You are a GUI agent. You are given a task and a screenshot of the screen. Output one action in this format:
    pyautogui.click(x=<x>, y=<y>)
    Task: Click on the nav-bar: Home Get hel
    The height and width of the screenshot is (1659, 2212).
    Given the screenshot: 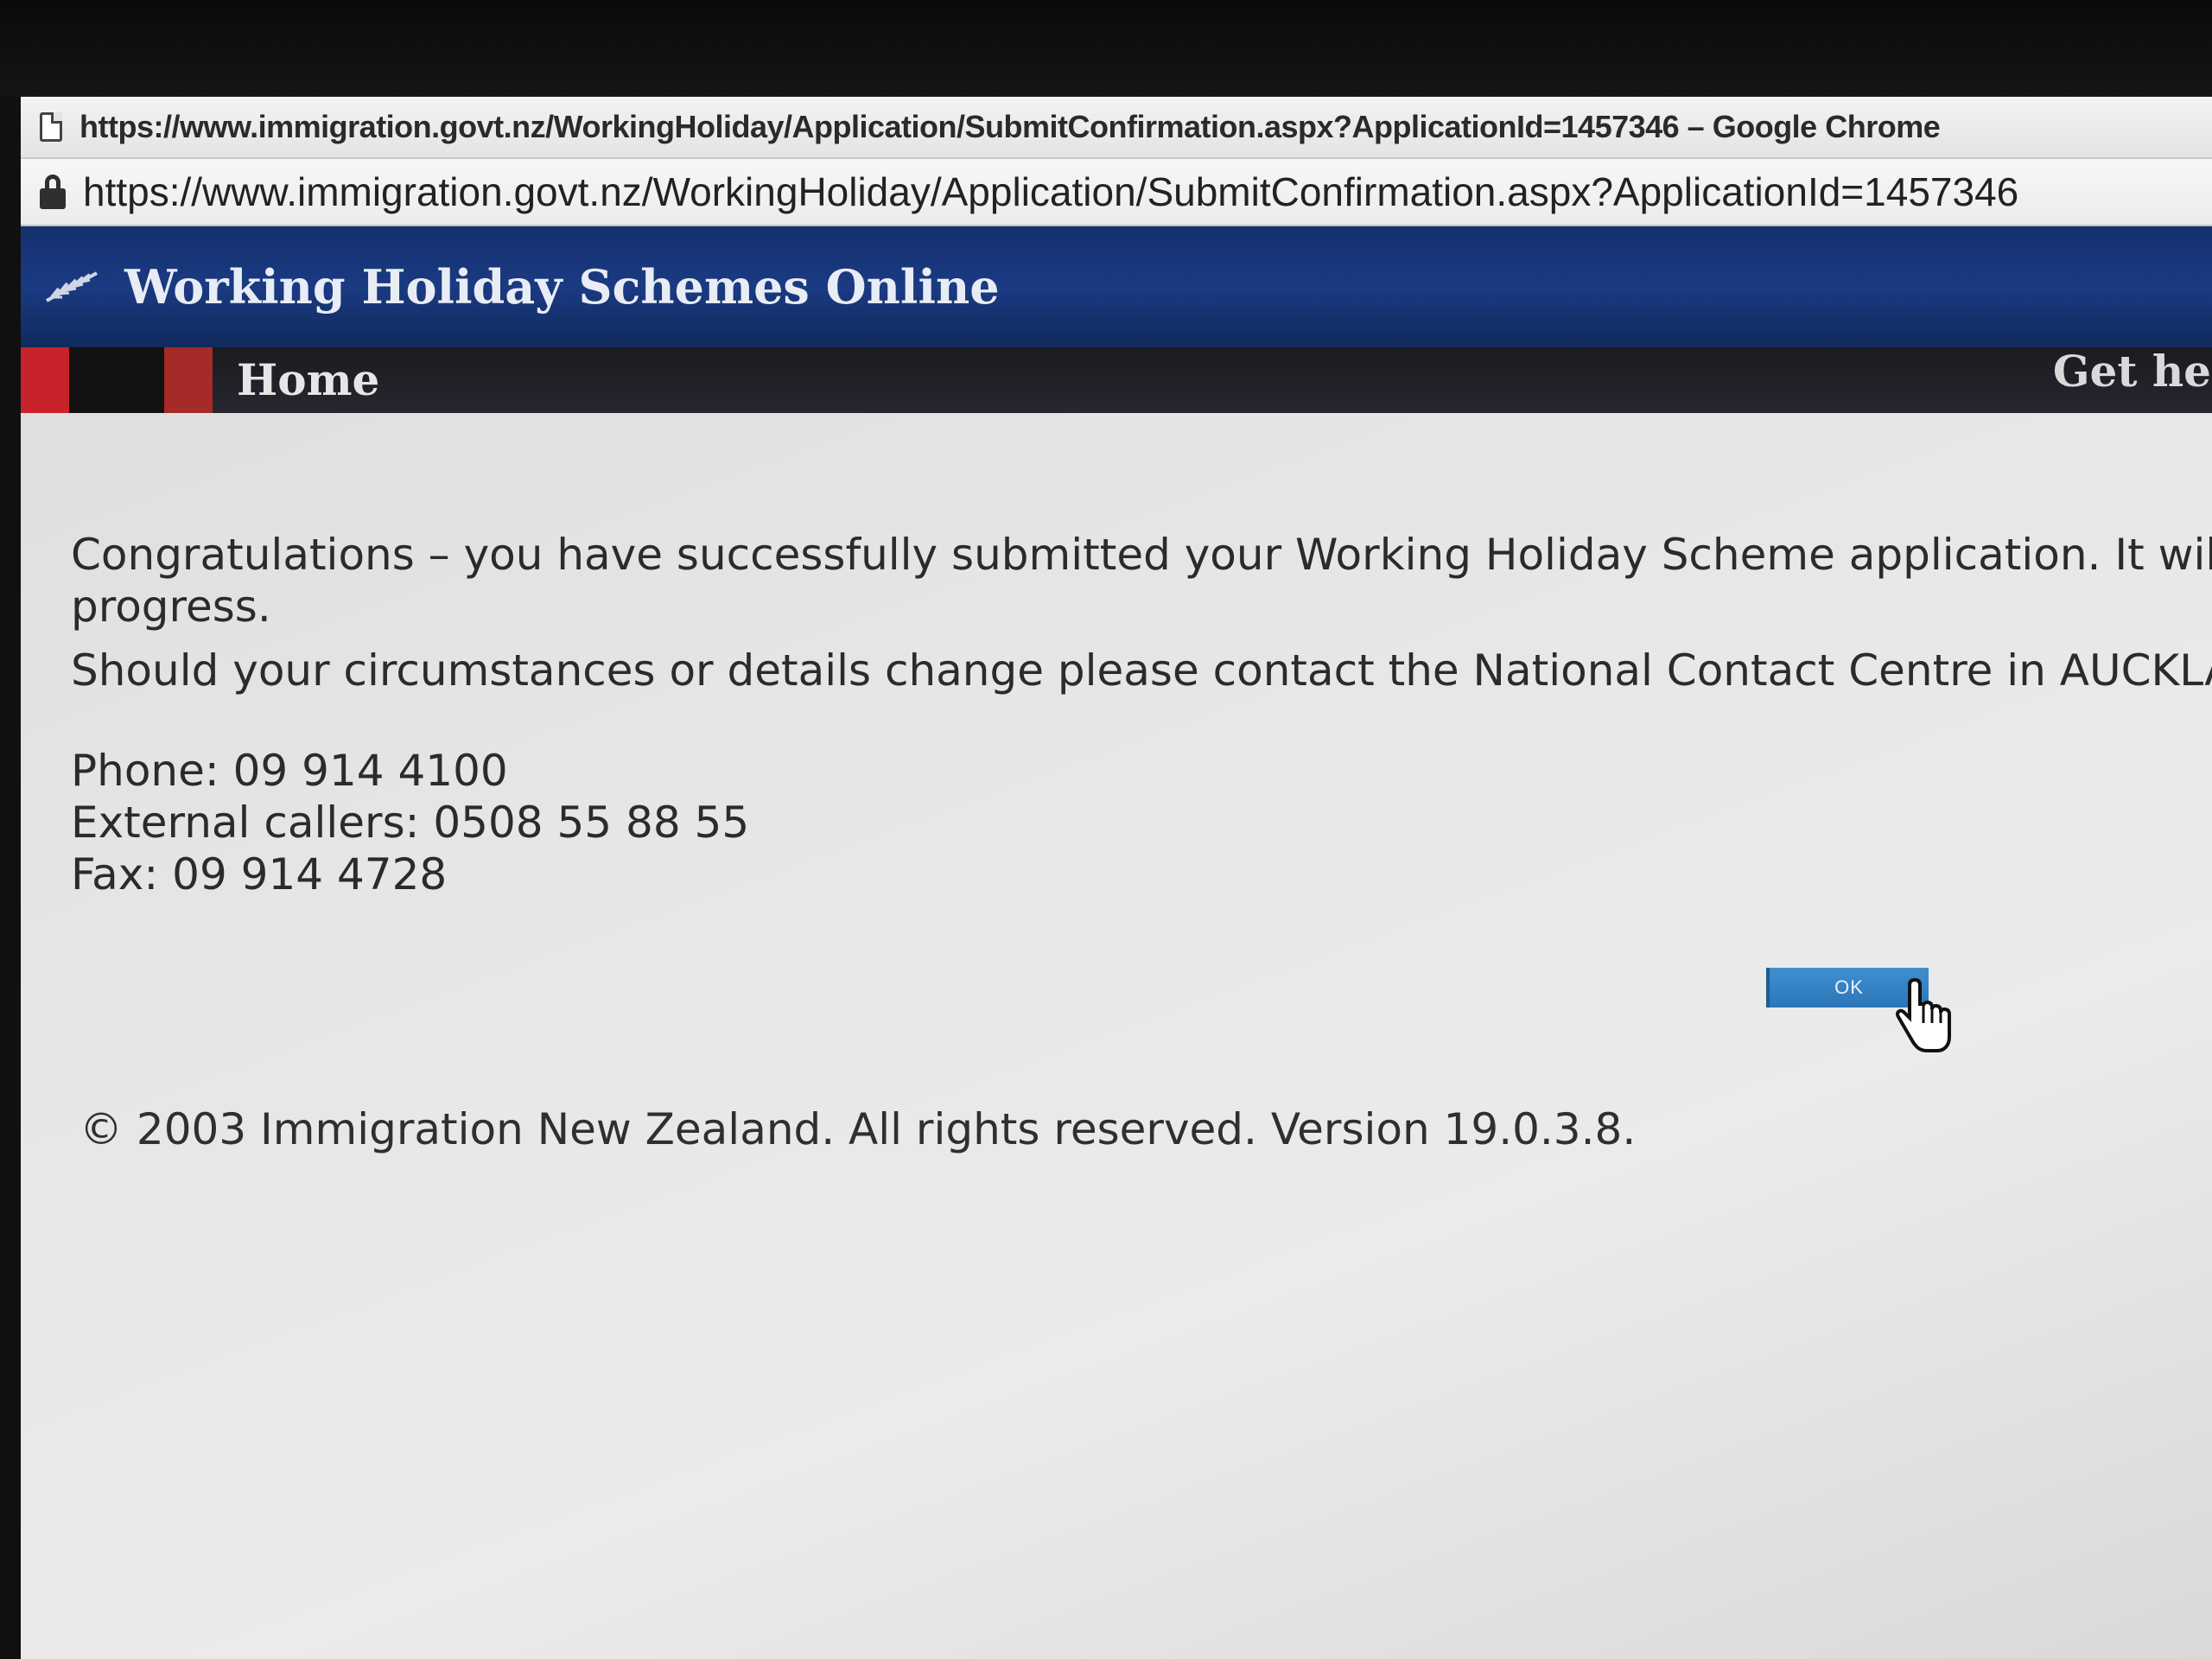 What is the action you would take?
    pyautogui.click(x=1116, y=379)
    